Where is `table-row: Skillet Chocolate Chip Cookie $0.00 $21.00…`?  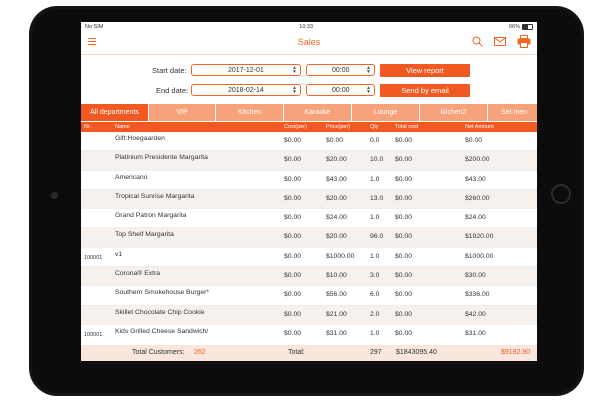 table-row: Skillet Chocolate Chip Cookie $0.00 $21.00… is located at coordinates (309, 315).